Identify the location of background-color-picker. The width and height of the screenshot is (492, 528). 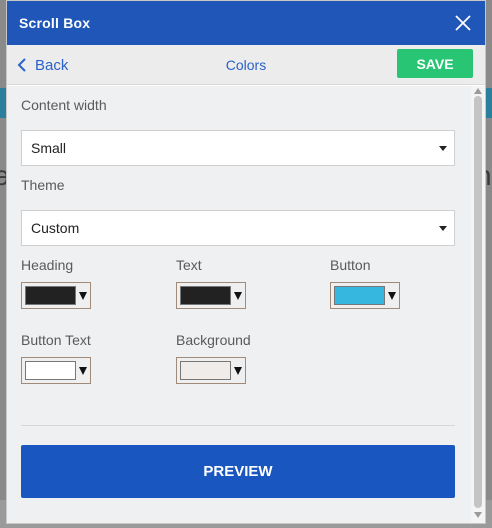
(211, 370).